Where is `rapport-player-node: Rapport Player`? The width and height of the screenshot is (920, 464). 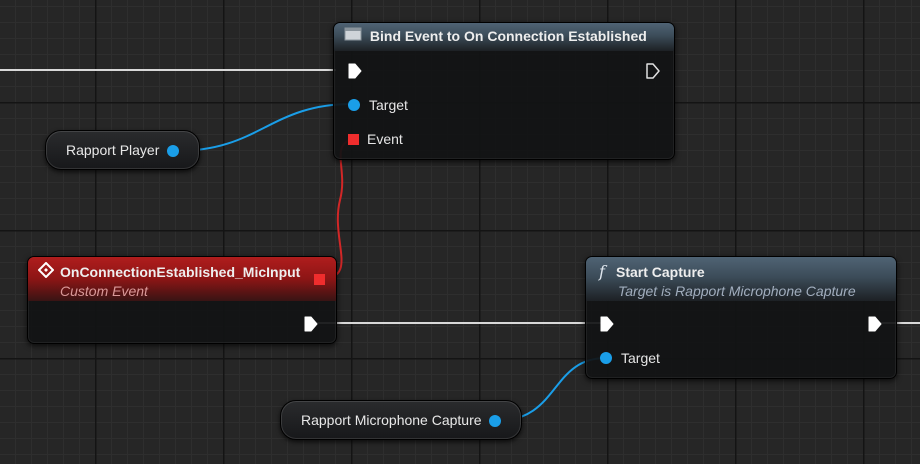 rapport-player-node: Rapport Player is located at coordinates (122, 150).